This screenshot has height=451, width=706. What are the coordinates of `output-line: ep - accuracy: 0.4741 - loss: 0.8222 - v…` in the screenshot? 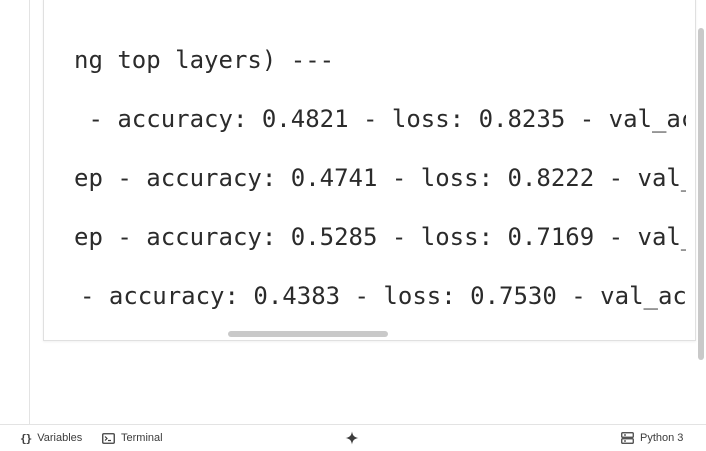 It's located at (380, 178).